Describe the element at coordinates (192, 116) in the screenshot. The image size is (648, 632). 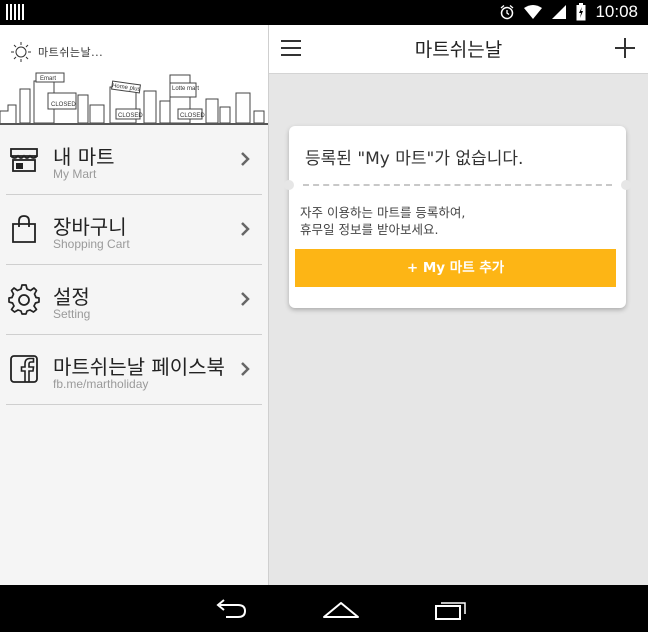
I see `closed-sign-3: CLOSED` at that location.